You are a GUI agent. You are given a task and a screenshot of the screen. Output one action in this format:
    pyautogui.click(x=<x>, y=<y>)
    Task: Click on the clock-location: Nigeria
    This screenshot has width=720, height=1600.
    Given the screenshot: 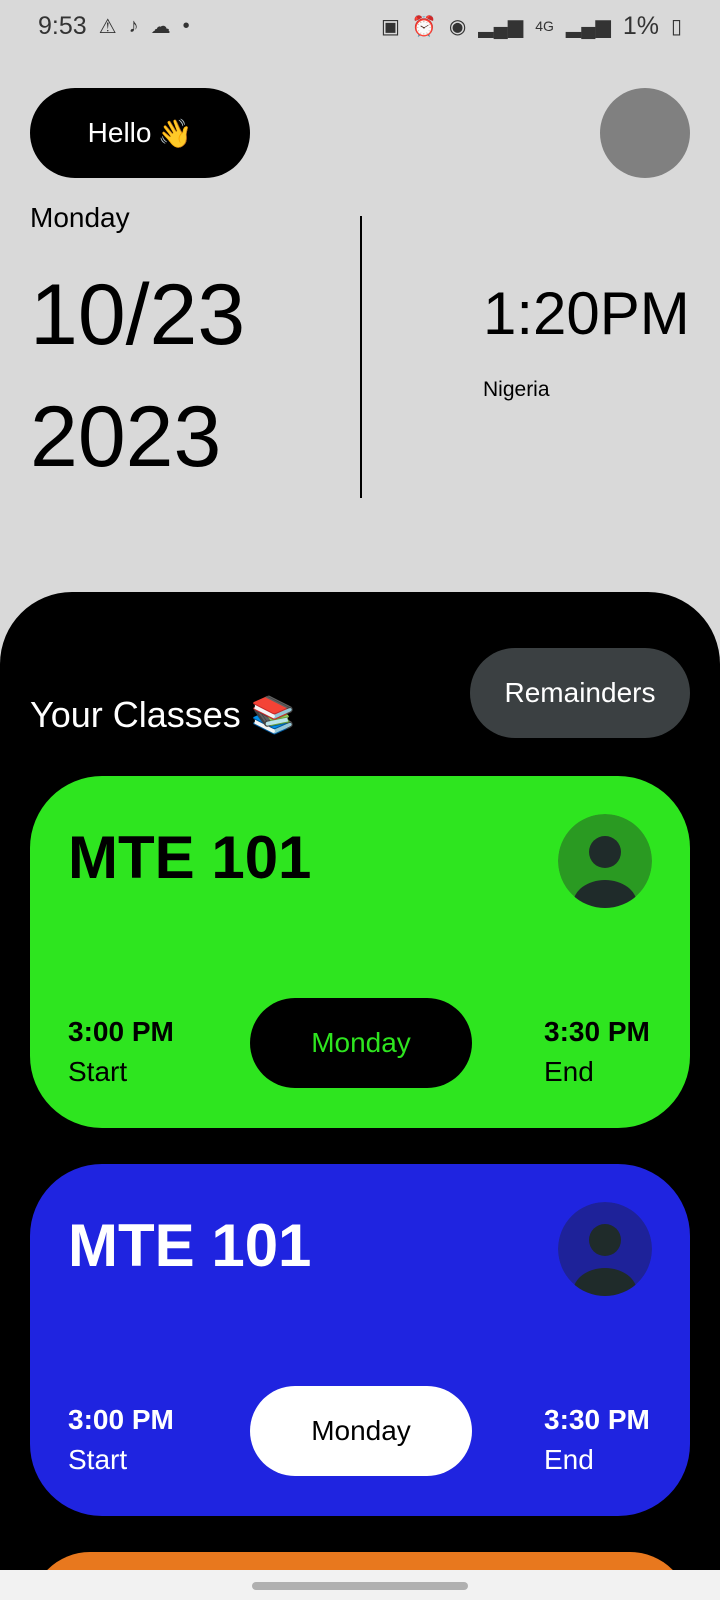 What is the action you would take?
    pyautogui.click(x=516, y=389)
    